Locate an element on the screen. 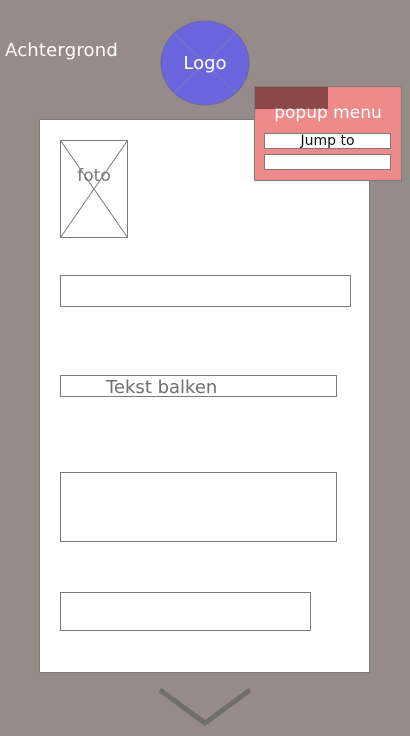 The height and width of the screenshot is (736, 410). logo-label: Logo is located at coordinates (205, 63).